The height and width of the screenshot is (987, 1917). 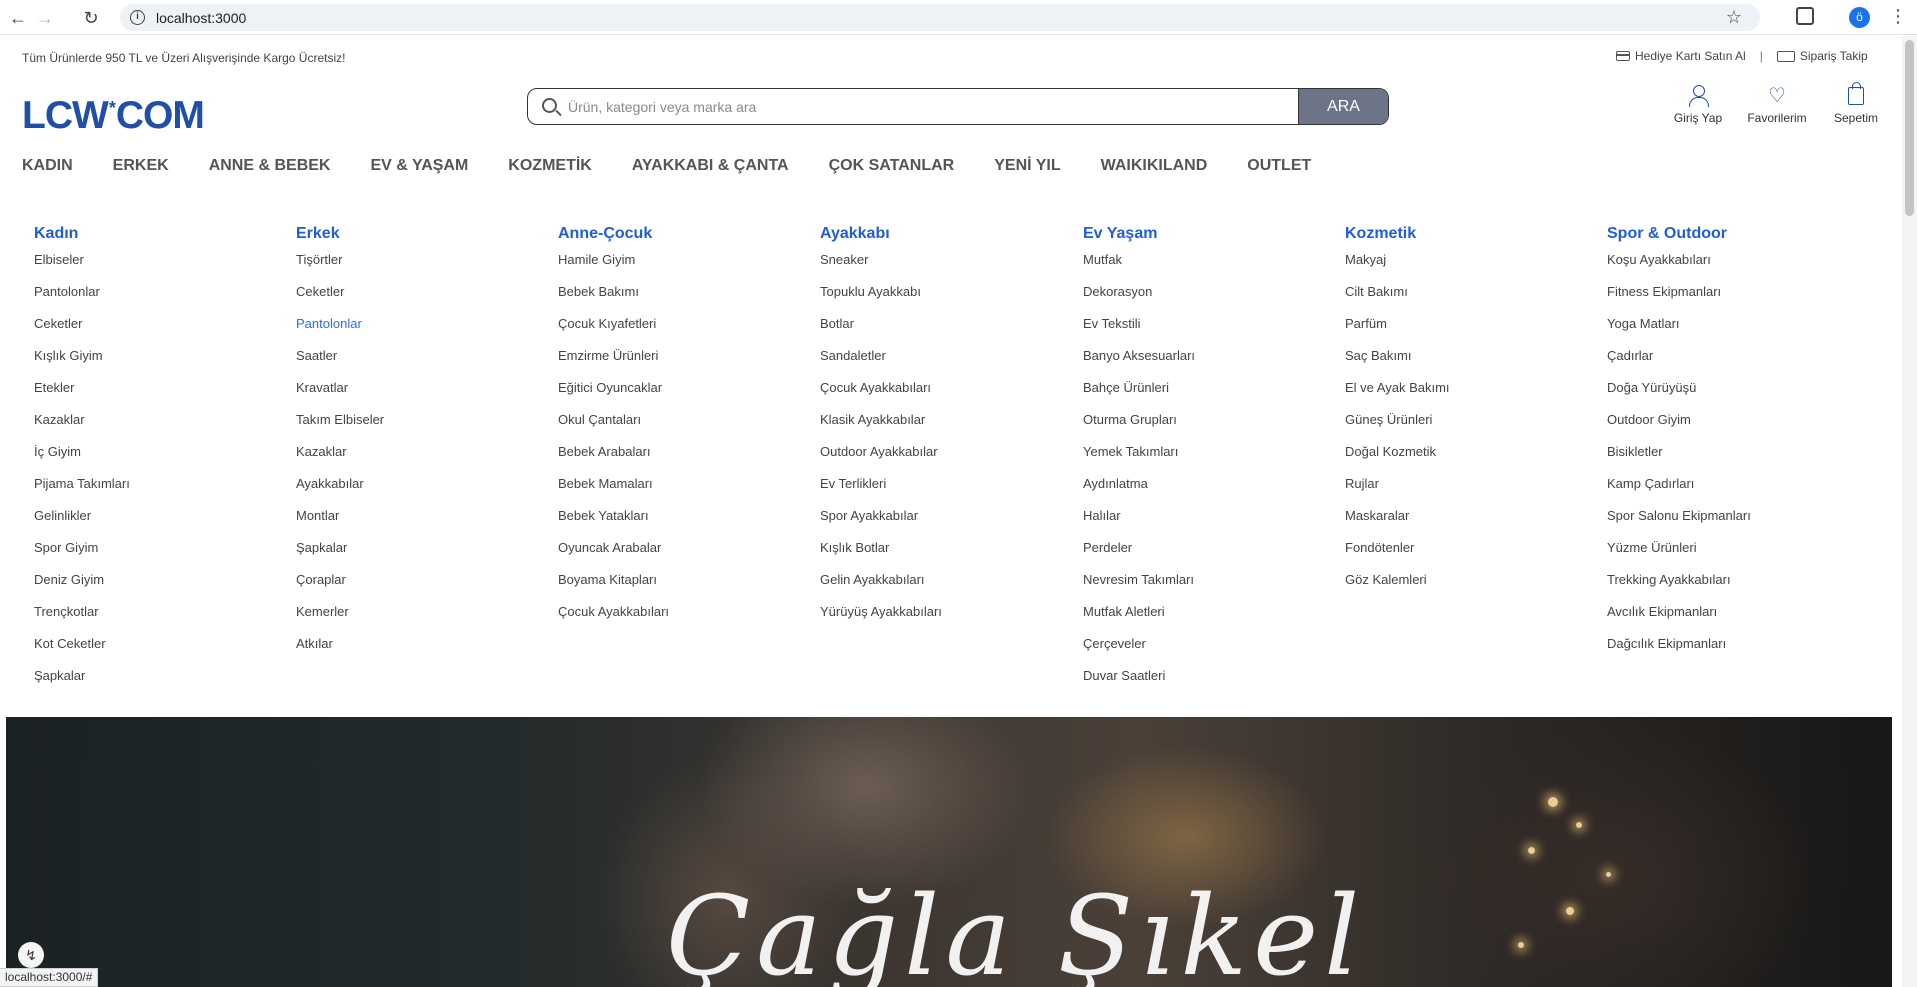 I want to click on mega-menu-link: Güneş Ürünleri, so click(x=1397, y=428).